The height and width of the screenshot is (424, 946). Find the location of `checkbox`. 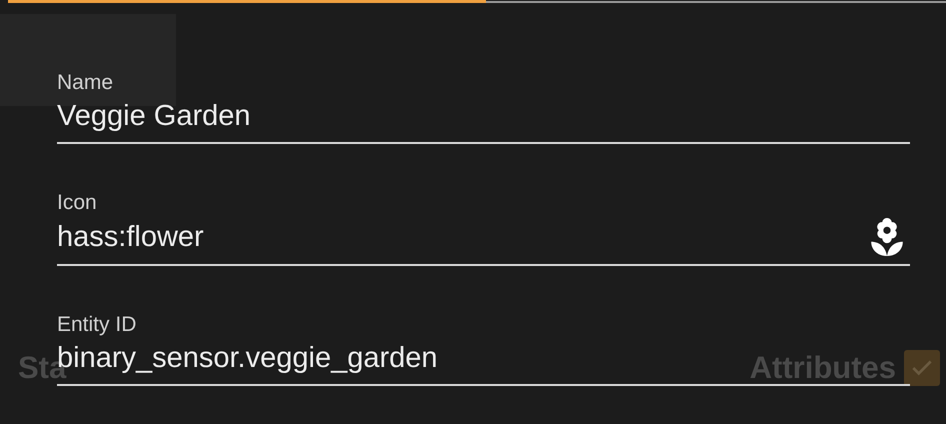

checkbox is located at coordinates (922, 368).